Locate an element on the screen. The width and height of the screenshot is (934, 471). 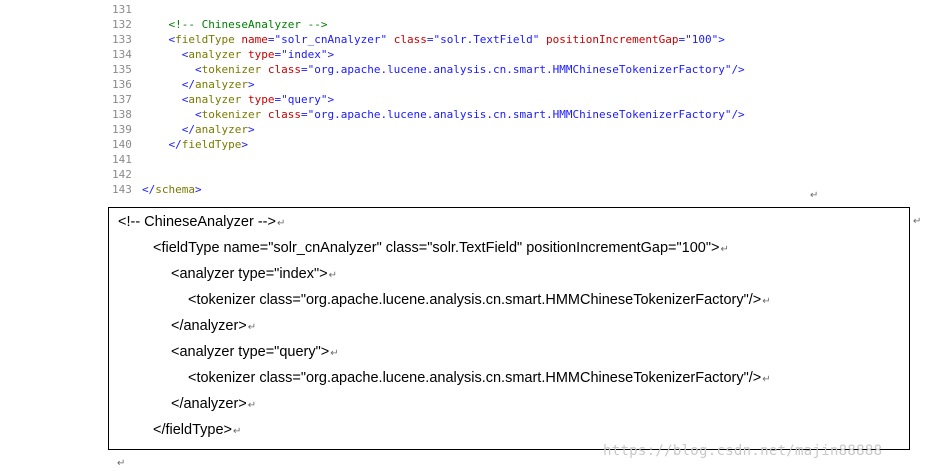
code-line: 134 <analyzer type="index"> is located at coordinates (223, 54).